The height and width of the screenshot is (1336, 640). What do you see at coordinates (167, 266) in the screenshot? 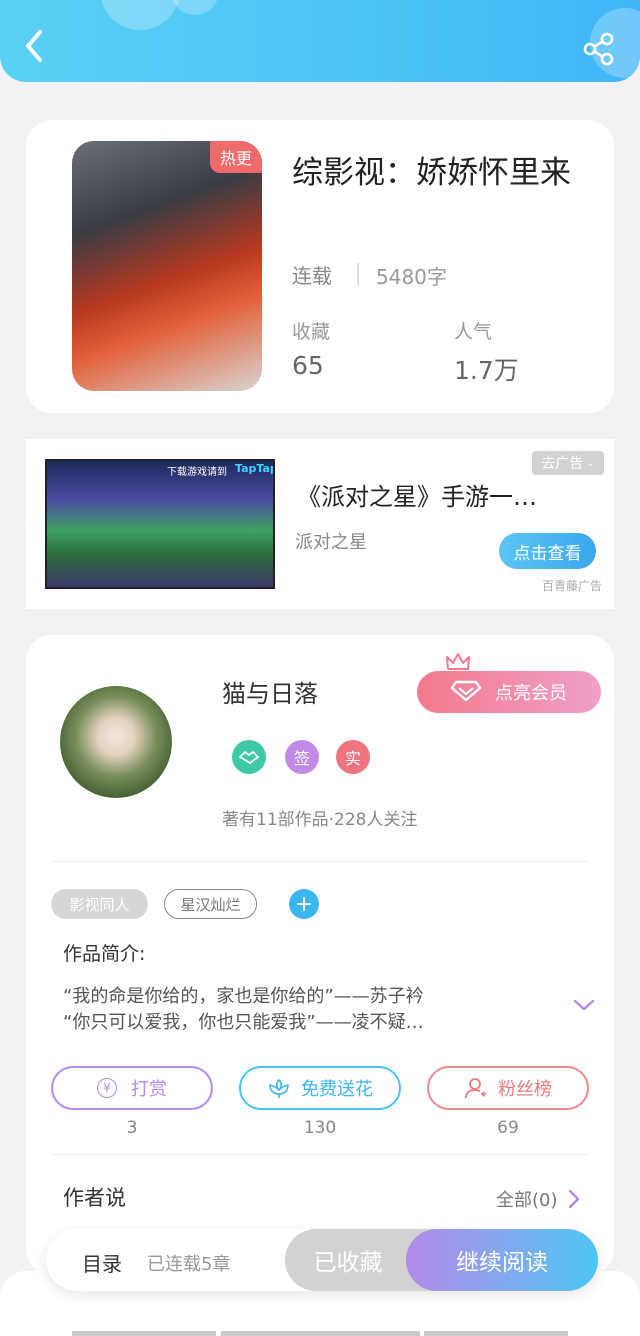
I see `book-cover-image: 热更` at bounding box center [167, 266].